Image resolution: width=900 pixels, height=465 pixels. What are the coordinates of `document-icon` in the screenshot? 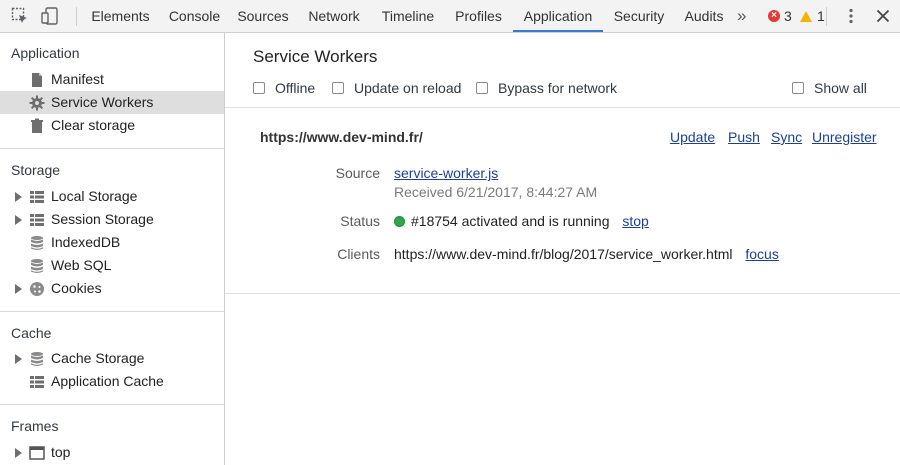 It's located at (37, 80).